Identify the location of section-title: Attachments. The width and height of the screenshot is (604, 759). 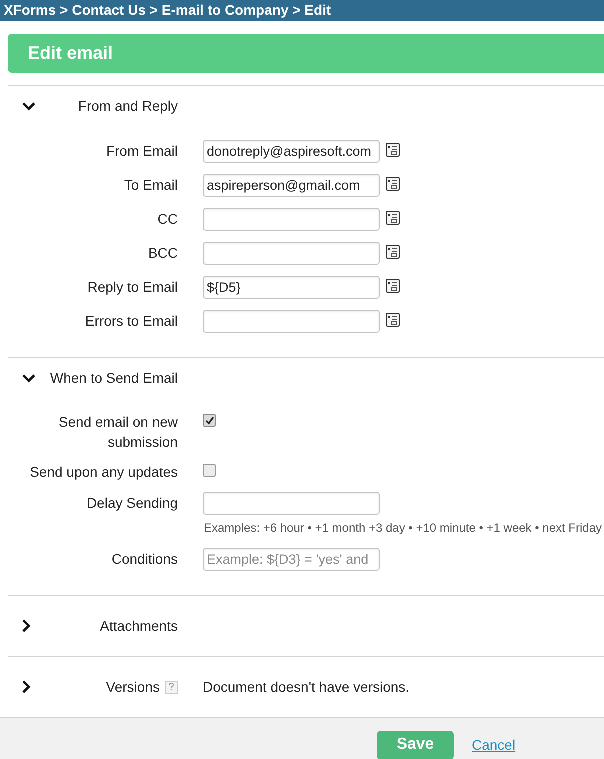
(139, 626).